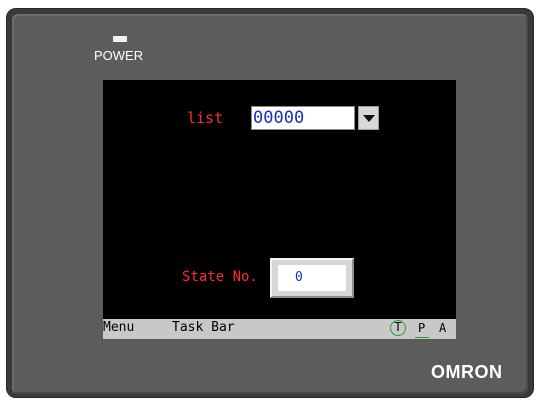  What do you see at coordinates (119, 55) in the screenshot?
I see `power-label: POWER` at bounding box center [119, 55].